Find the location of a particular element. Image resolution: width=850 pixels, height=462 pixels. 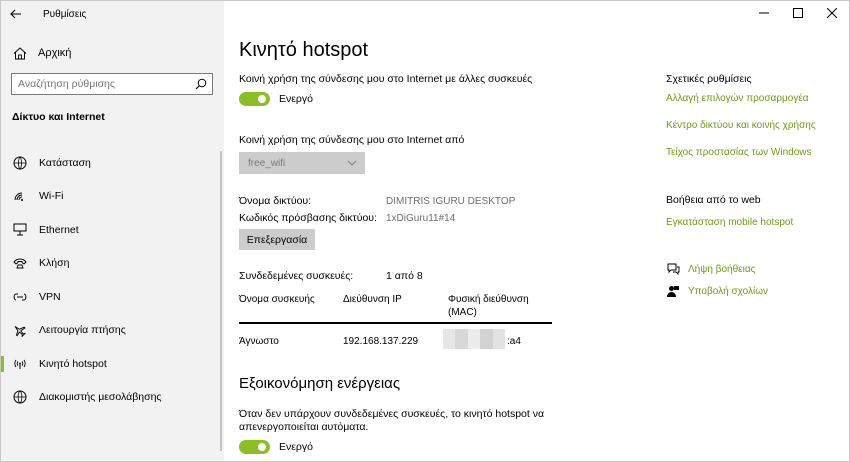

sidebar-item-airplane: Λειτουργία πτήσης is located at coordinates (112, 331).